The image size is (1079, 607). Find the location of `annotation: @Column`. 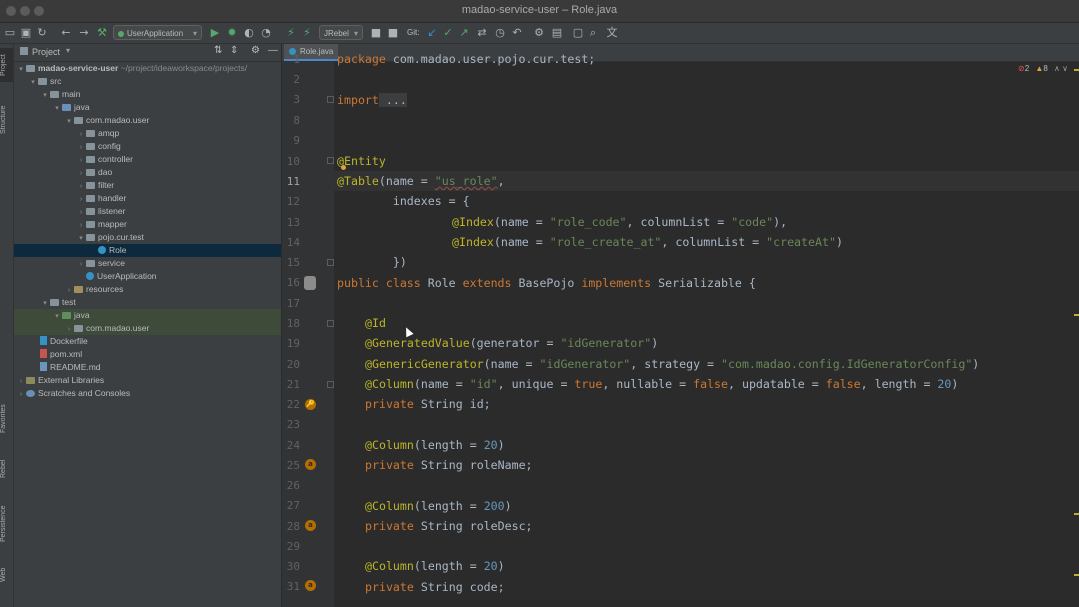

annotation: @Column is located at coordinates (389, 566).